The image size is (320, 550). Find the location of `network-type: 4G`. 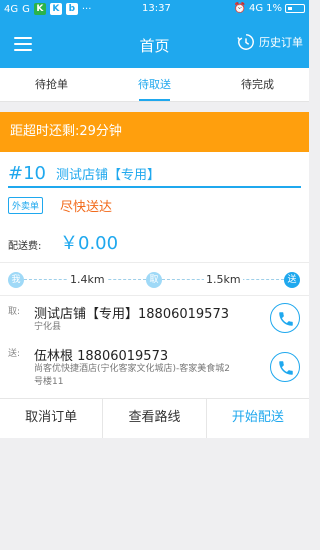

network-type: 4G is located at coordinates (256, 8).